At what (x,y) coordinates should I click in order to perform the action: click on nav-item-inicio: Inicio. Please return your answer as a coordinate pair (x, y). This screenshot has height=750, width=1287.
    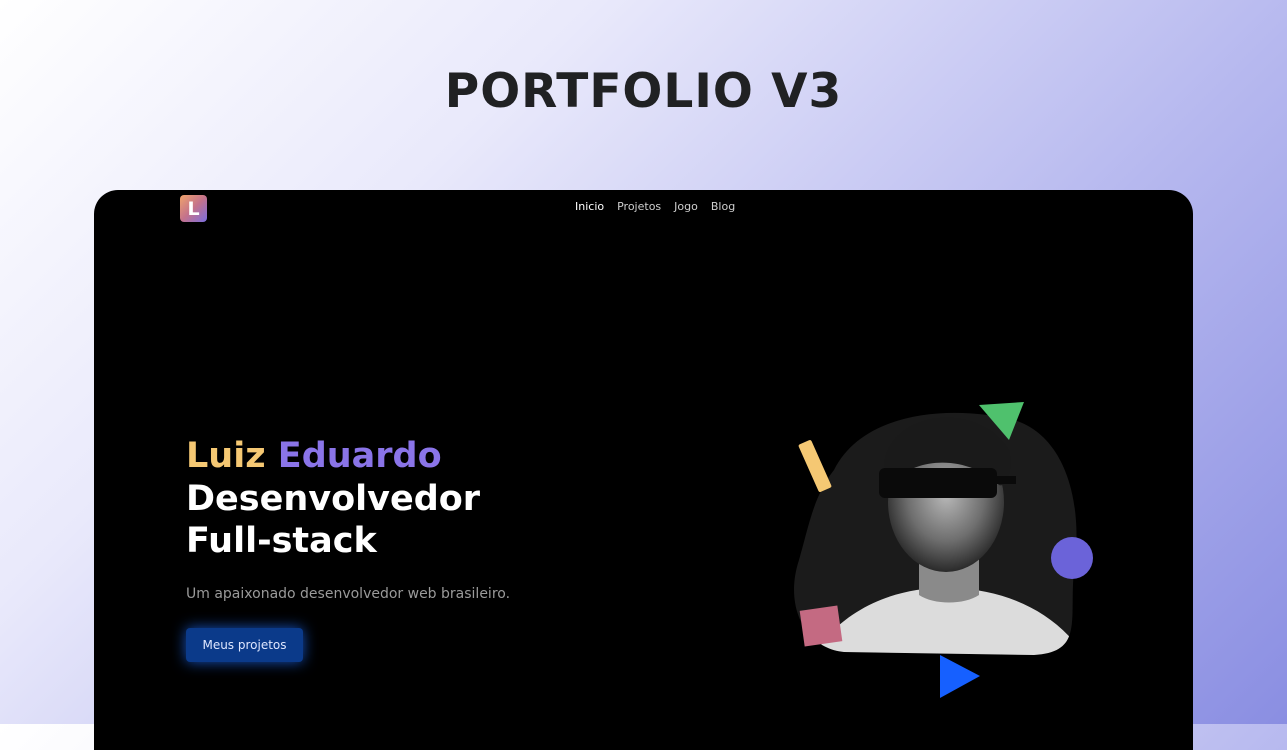
    Looking at the image, I should click on (589, 206).